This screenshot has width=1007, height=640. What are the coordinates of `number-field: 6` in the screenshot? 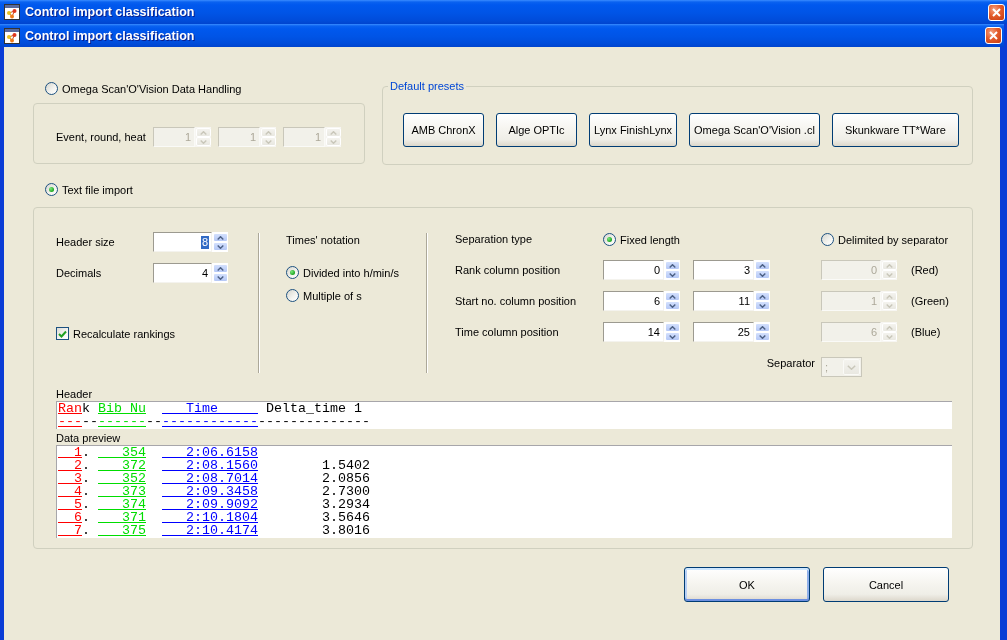 It's located at (633, 301).